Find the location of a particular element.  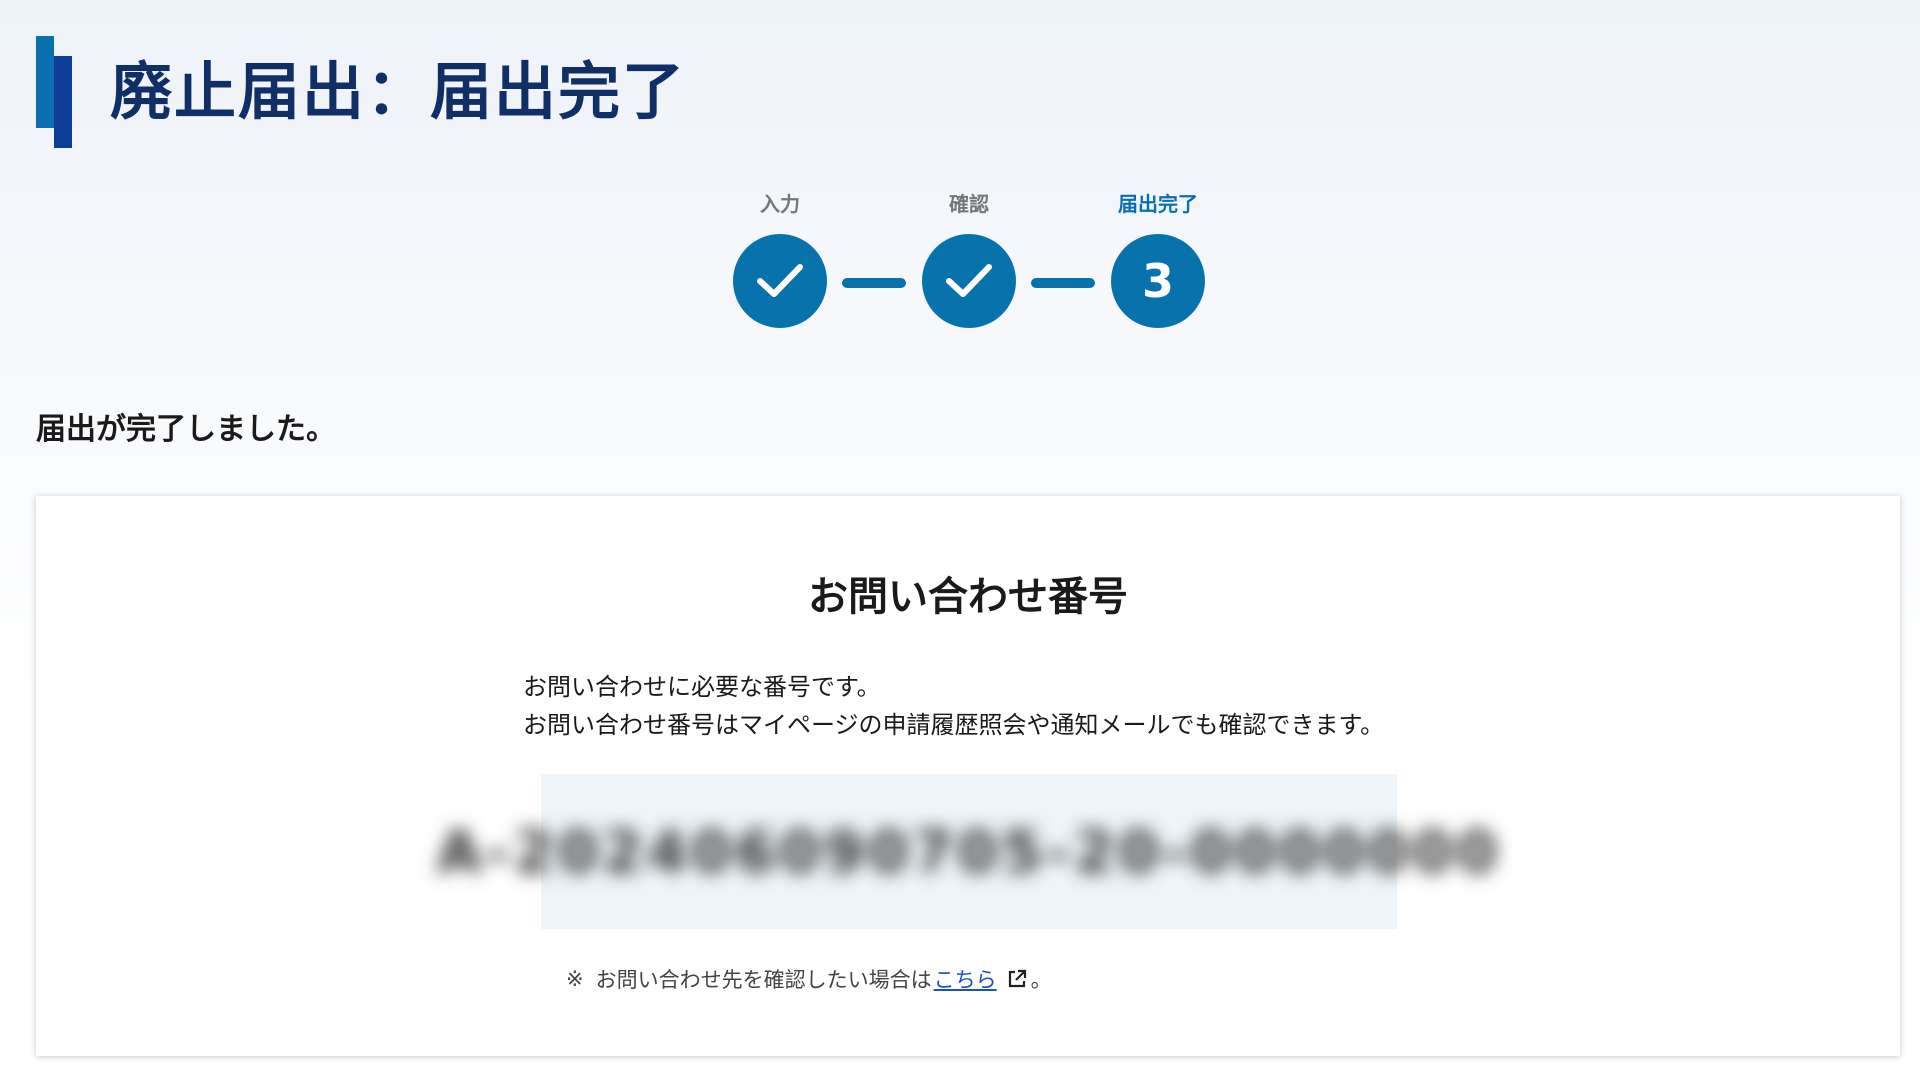

inquiry-number-value: A-202406090705-20-0000000 is located at coordinates (969, 851).